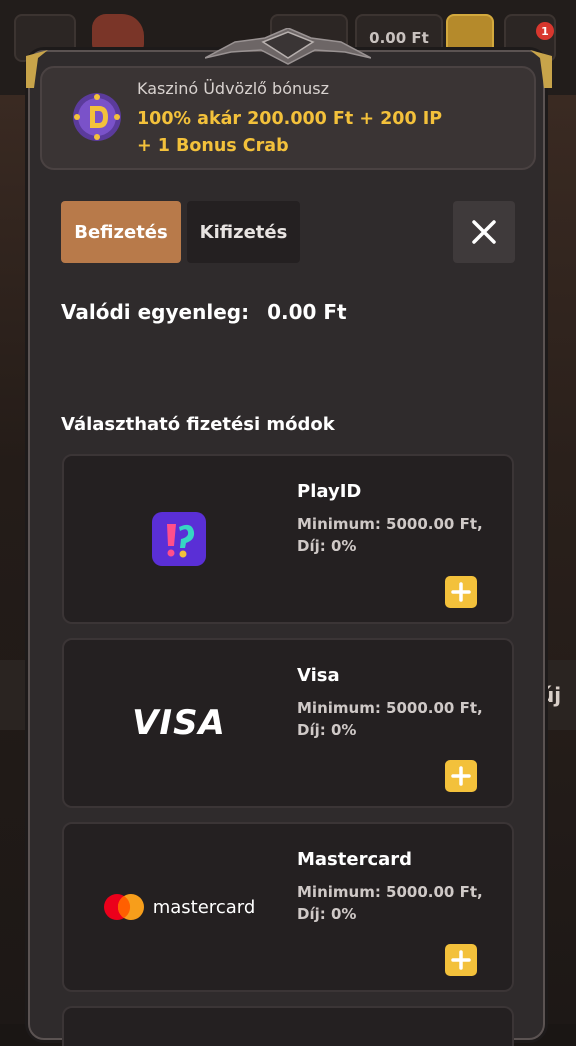 Image resolution: width=576 pixels, height=1046 pixels. I want to click on mastercard-logo-text: mastercard, so click(204, 907).